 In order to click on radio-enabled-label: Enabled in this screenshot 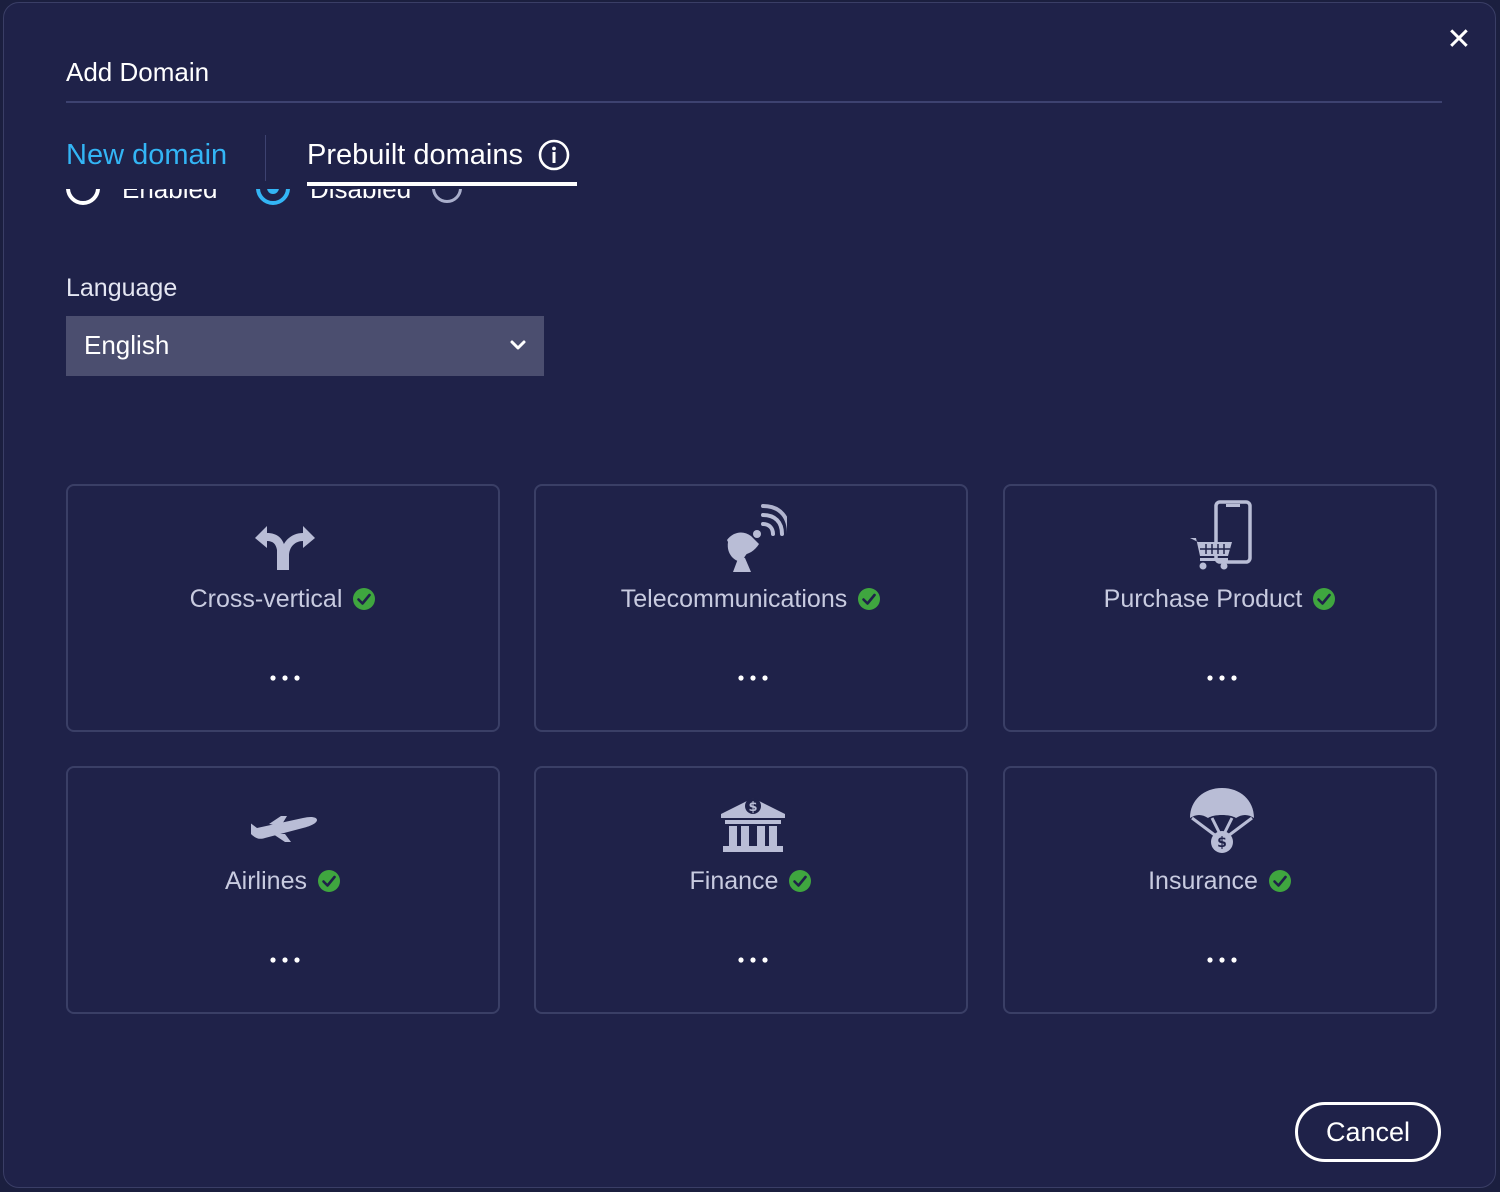, I will do `click(170, 196)`.